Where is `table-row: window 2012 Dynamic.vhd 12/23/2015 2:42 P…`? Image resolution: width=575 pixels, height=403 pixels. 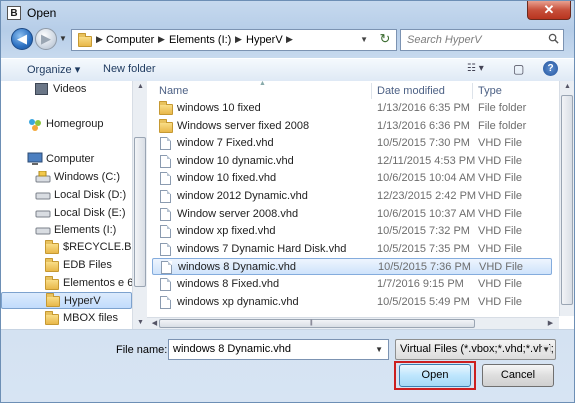
table-row: window 2012 Dynamic.vhd 12/23/2015 2:42 P… is located at coordinates (352, 196).